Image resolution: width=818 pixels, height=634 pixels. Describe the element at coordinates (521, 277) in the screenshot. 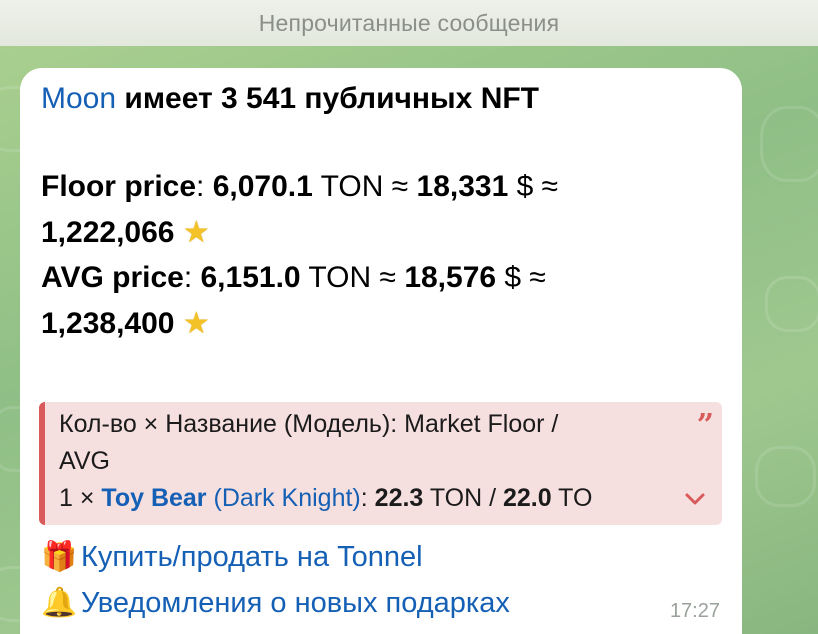

I see `avg-usd-unit: $ ≈` at that location.